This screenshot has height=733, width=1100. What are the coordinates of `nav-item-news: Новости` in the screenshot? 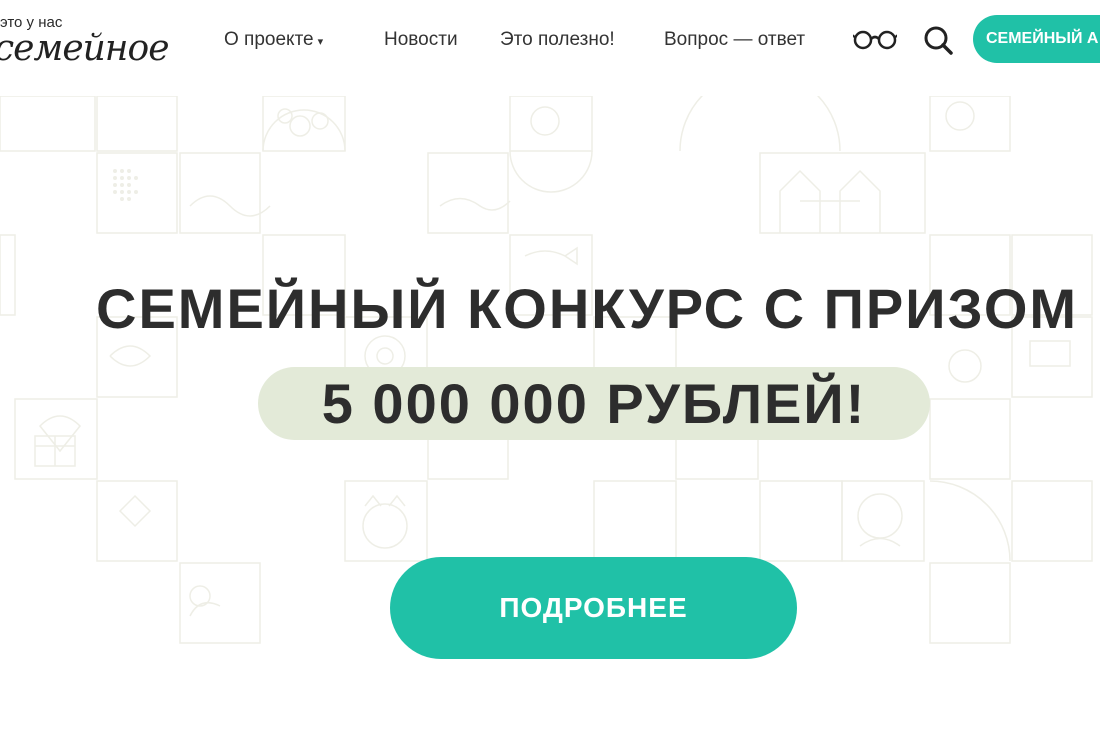 It's located at (421, 40).